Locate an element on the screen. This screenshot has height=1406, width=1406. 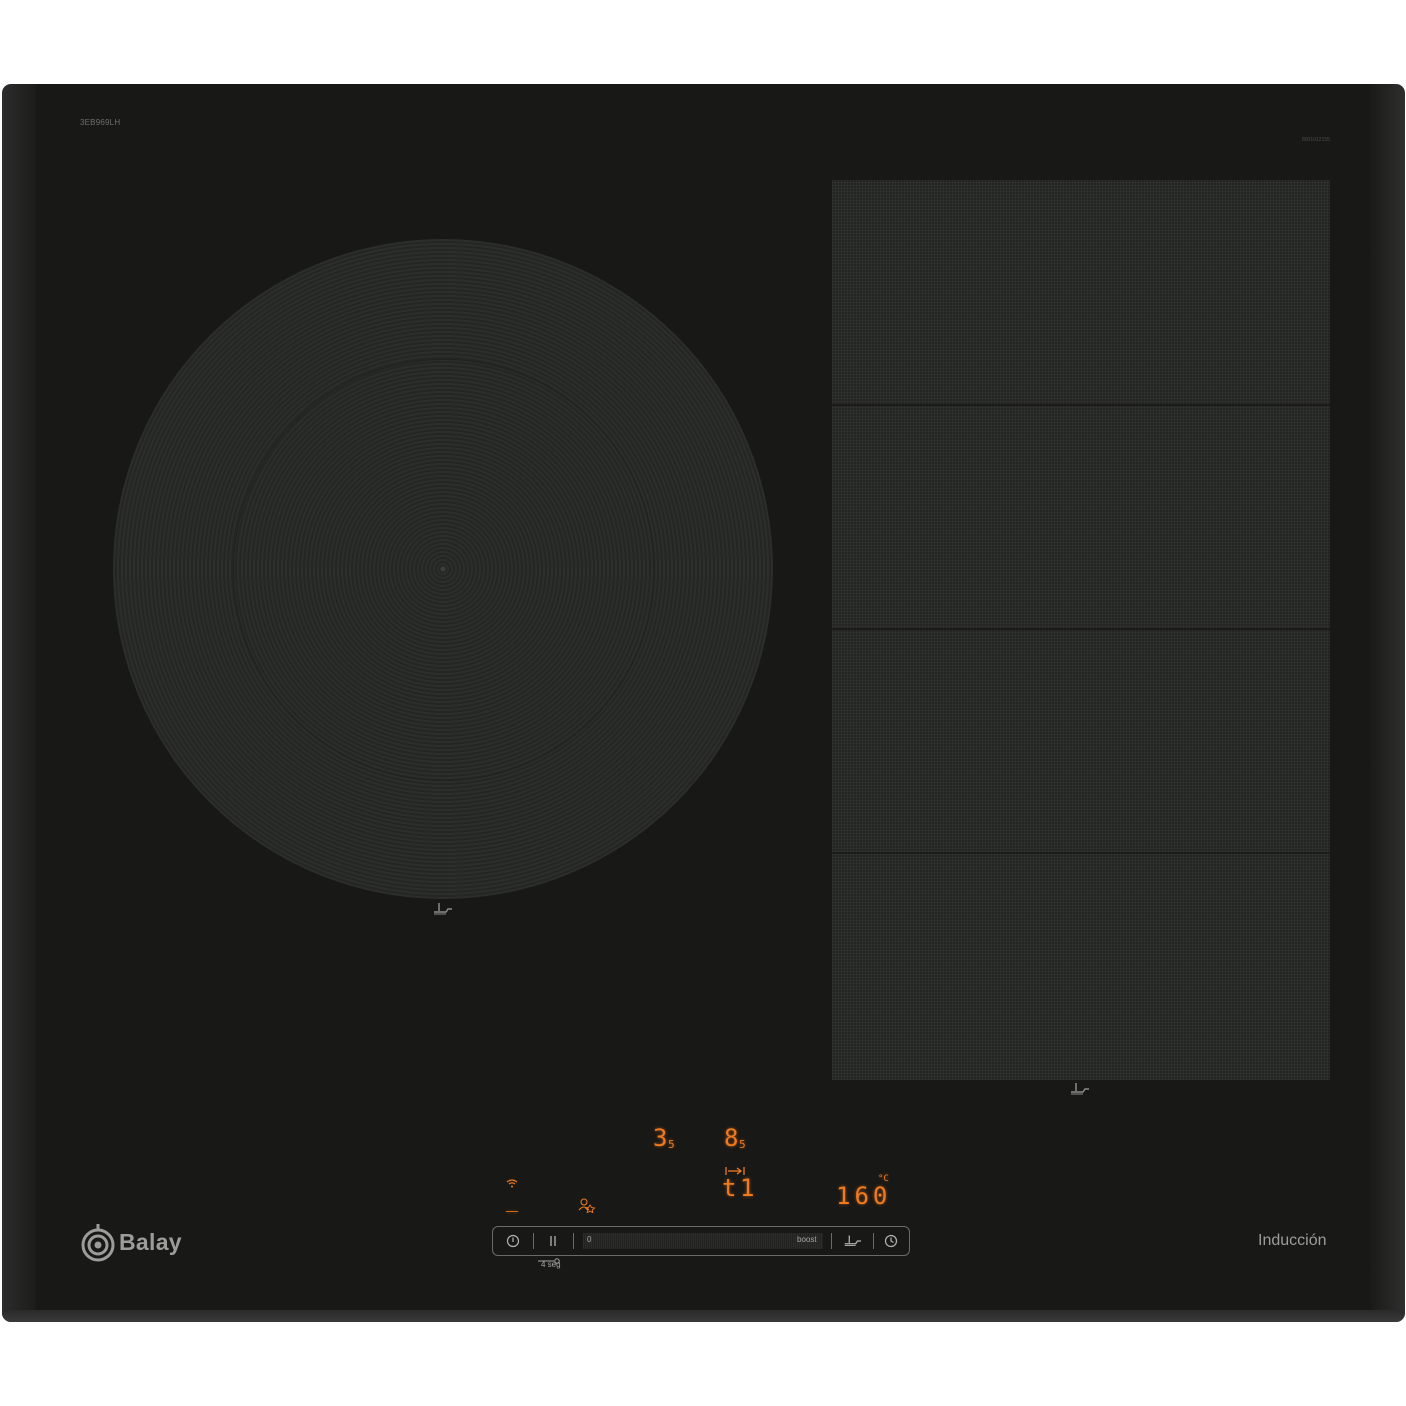
induction-label: Inducción is located at coordinates (1292, 1240).